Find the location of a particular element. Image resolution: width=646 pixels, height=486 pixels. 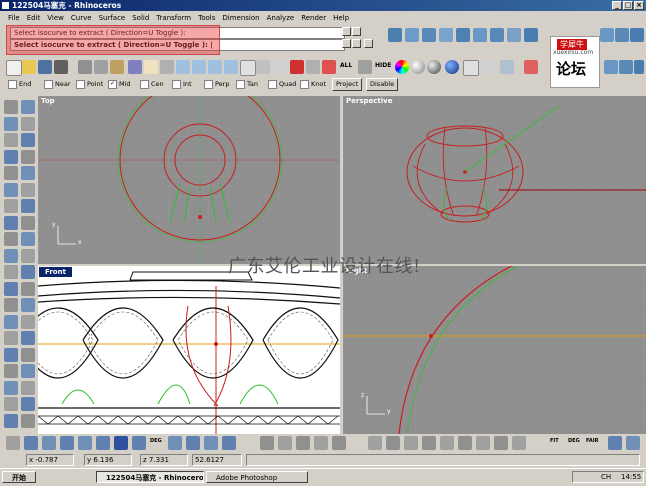

menu-file: File is located at coordinates (14, 18).